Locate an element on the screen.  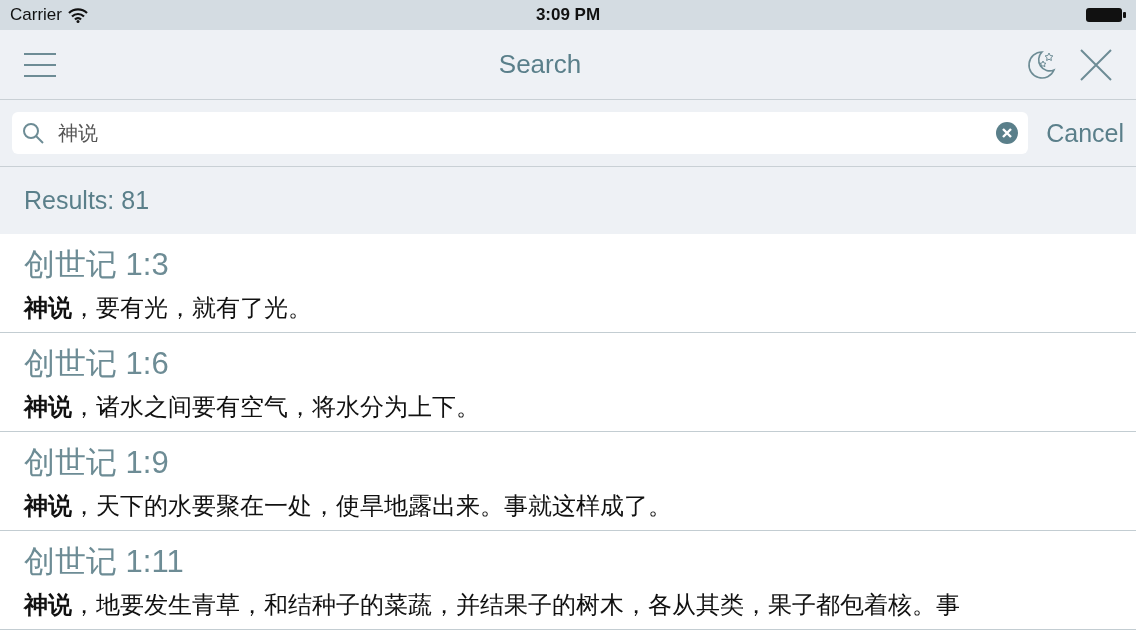
verse-text: 神说，地要发生青草，和结种子的菜蔬，并结果子的树木，各从其类，果子都包着核。事 is located at coordinates (492, 605).